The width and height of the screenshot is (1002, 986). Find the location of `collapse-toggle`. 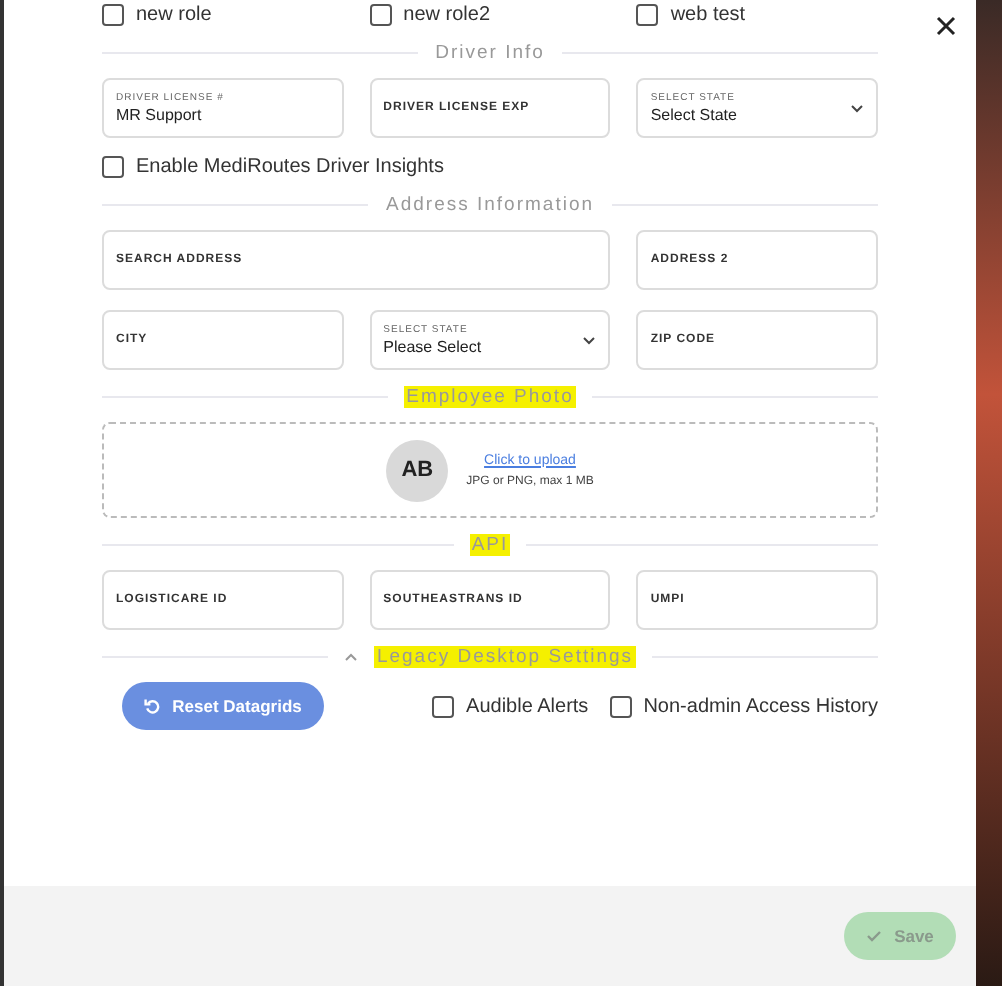

collapse-toggle is located at coordinates (351, 657).